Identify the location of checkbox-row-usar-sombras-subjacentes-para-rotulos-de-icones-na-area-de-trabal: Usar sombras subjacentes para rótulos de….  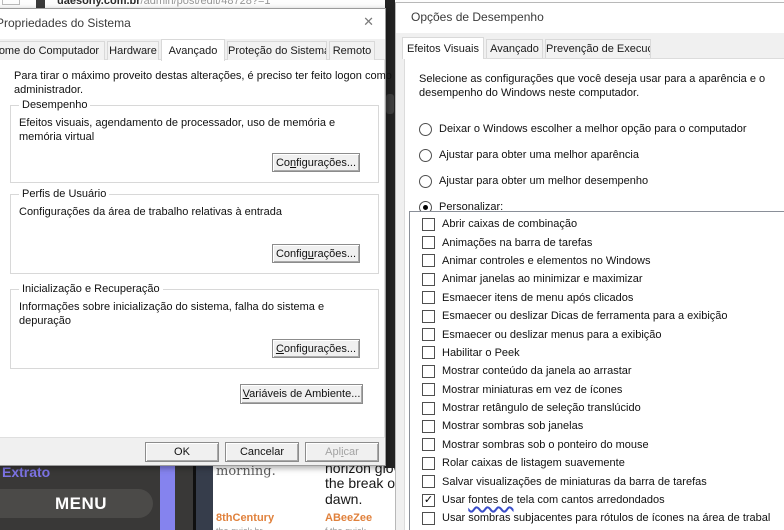
(597, 518).